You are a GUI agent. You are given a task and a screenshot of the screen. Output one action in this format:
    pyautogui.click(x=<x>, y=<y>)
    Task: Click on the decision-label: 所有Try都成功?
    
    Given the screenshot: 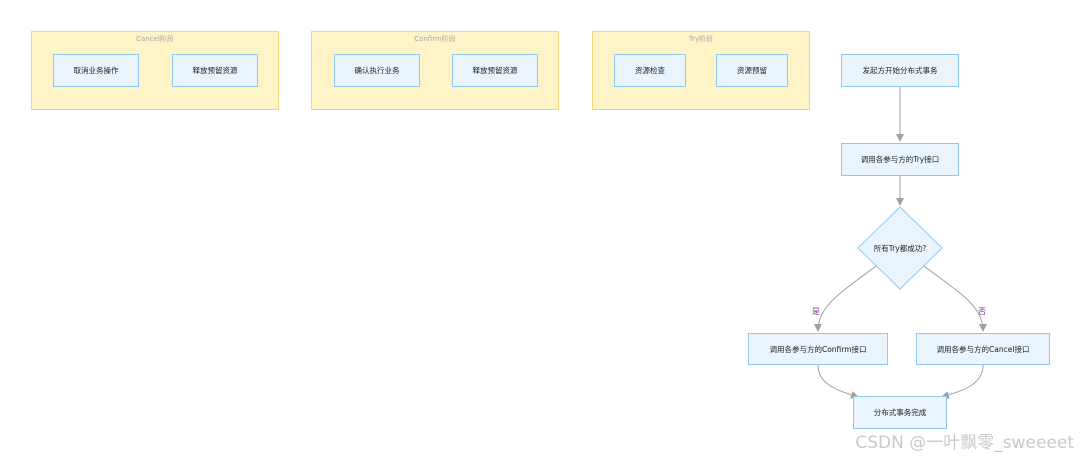 What is the action you would take?
    pyautogui.click(x=900, y=248)
    